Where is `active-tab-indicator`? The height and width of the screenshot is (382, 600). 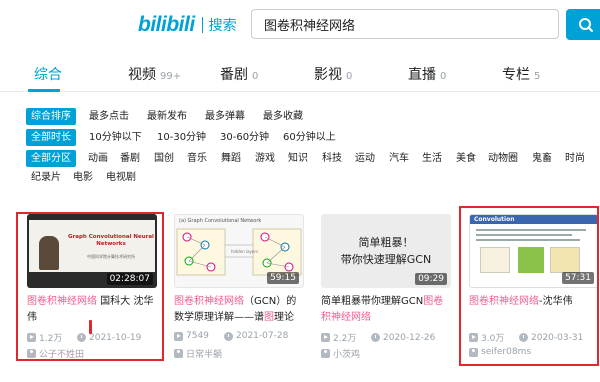
active-tab-indicator is located at coordinates (44, 90).